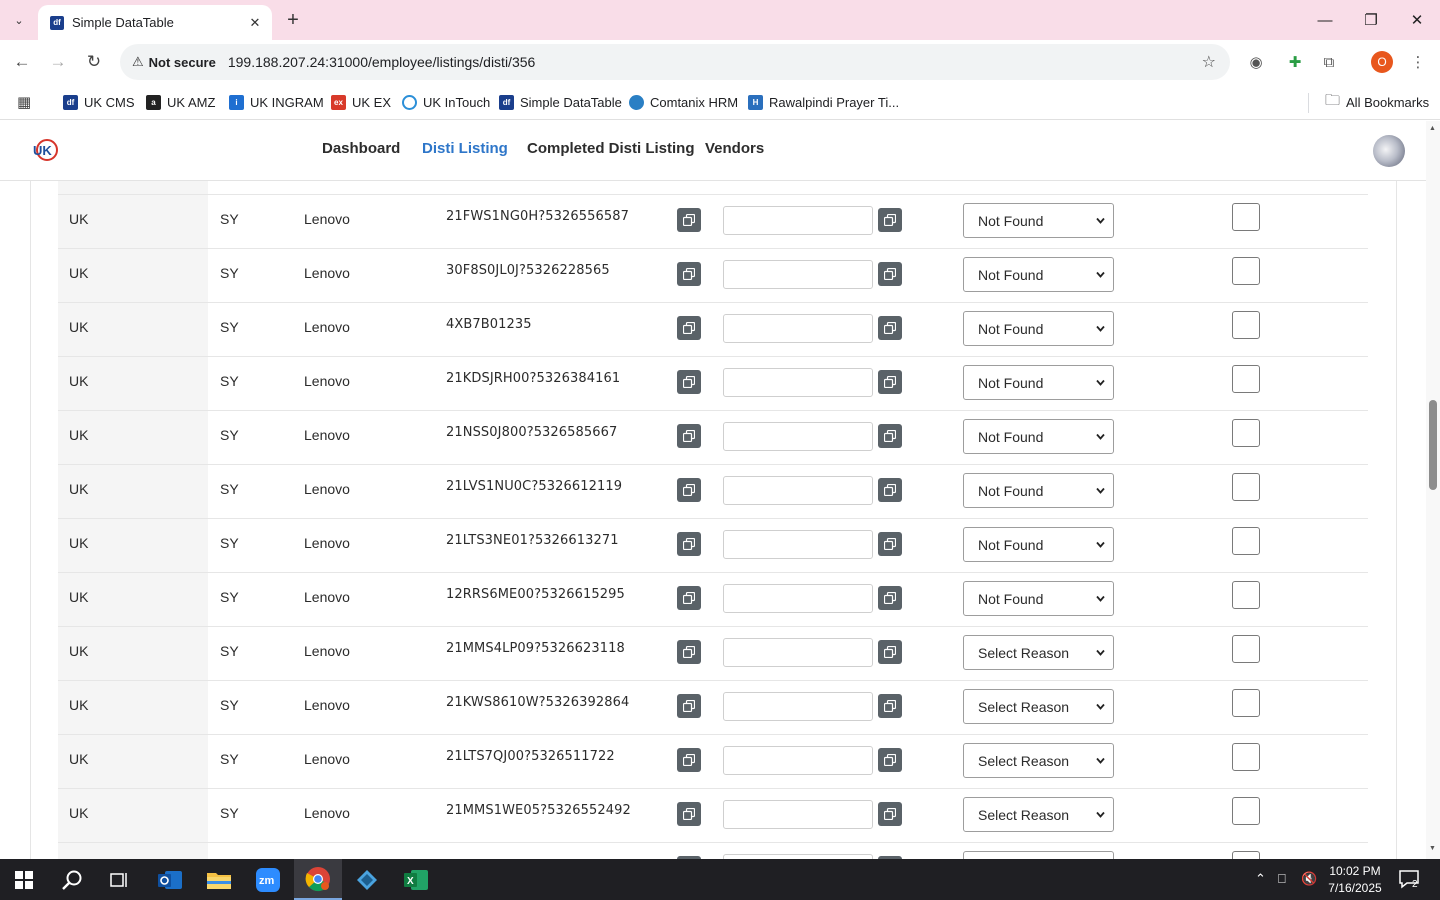 The image size is (1440, 900). What do you see at coordinates (268, 879) in the screenshot?
I see `zoom-icon: zm` at bounding box center [268, 879].